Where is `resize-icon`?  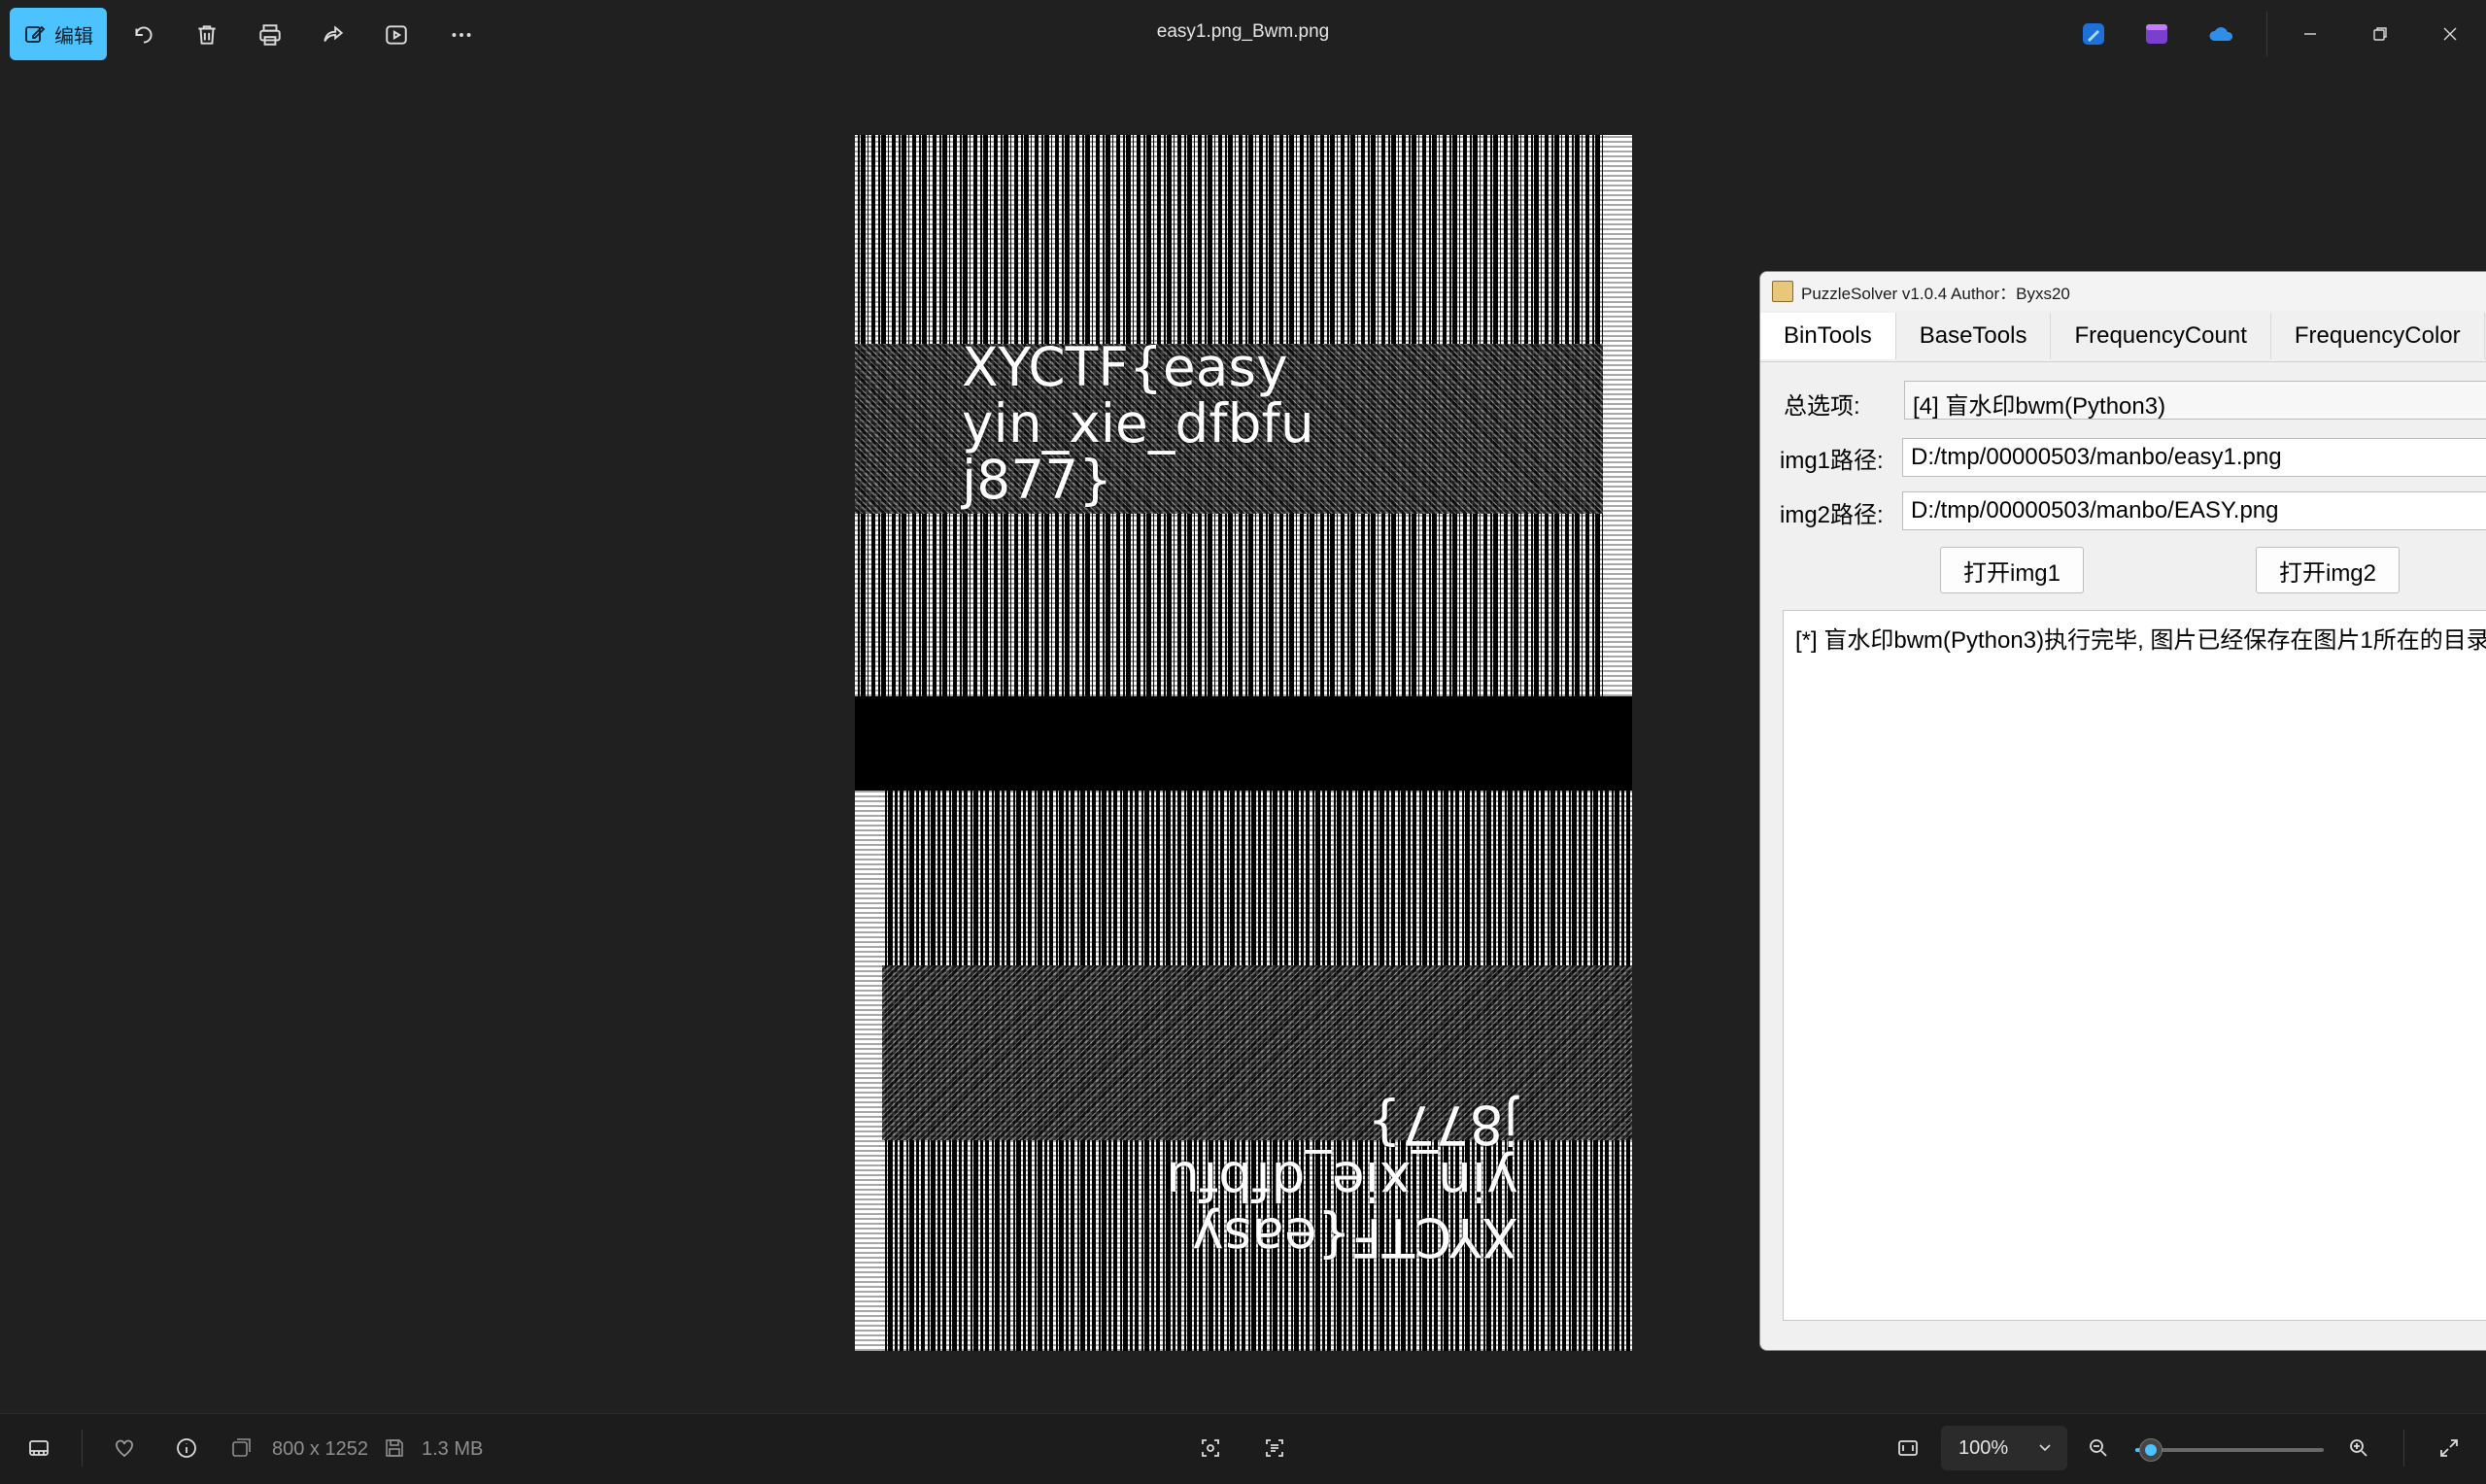
resize-icon is located at coordinates (241, 1447).